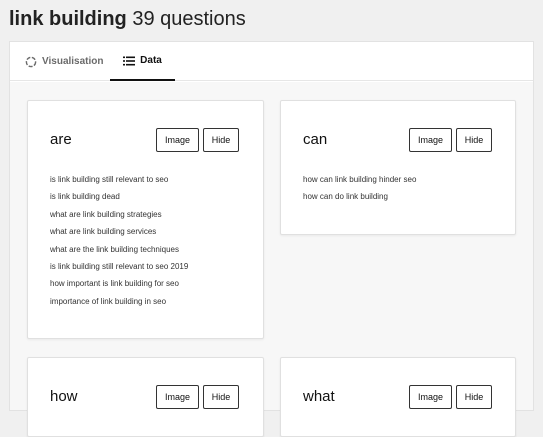  Describe the element at coordinates (31, 62) in the screenshot. I see `visualisation-icon` at that location.